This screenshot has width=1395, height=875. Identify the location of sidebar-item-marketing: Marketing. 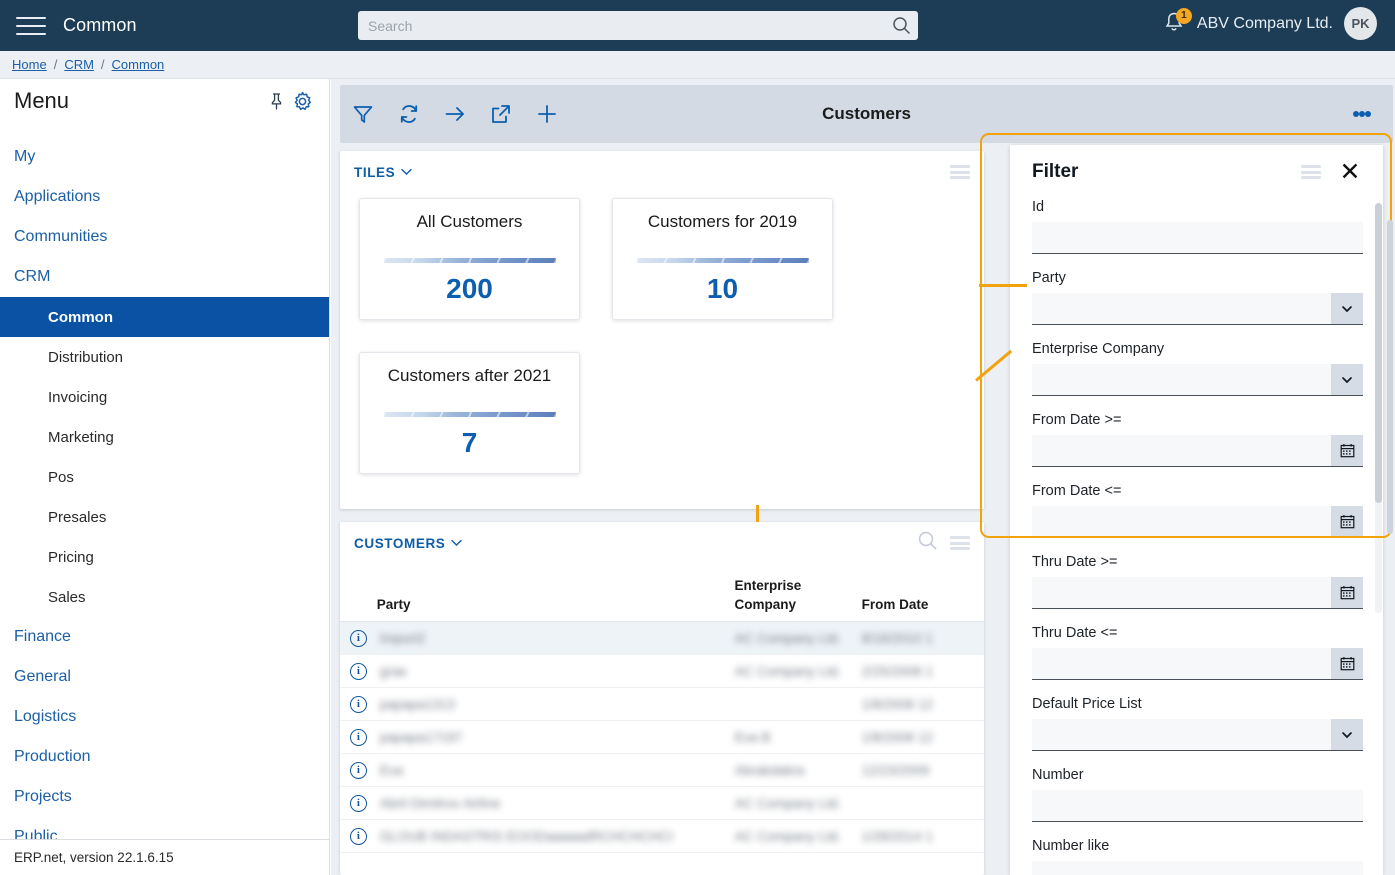
(164, 437).